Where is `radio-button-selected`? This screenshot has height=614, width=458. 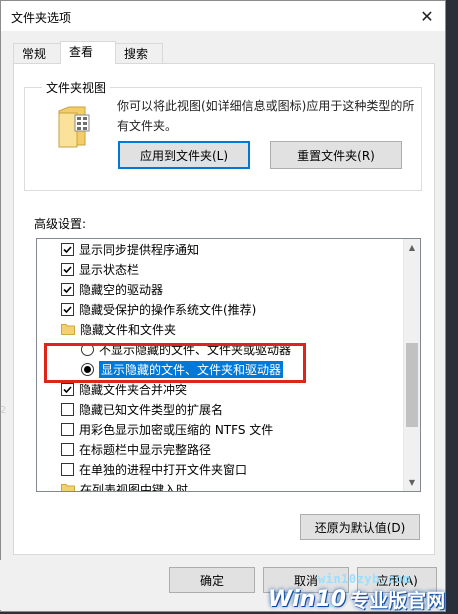 radio-button-selected is located at coordinates (87, 369).